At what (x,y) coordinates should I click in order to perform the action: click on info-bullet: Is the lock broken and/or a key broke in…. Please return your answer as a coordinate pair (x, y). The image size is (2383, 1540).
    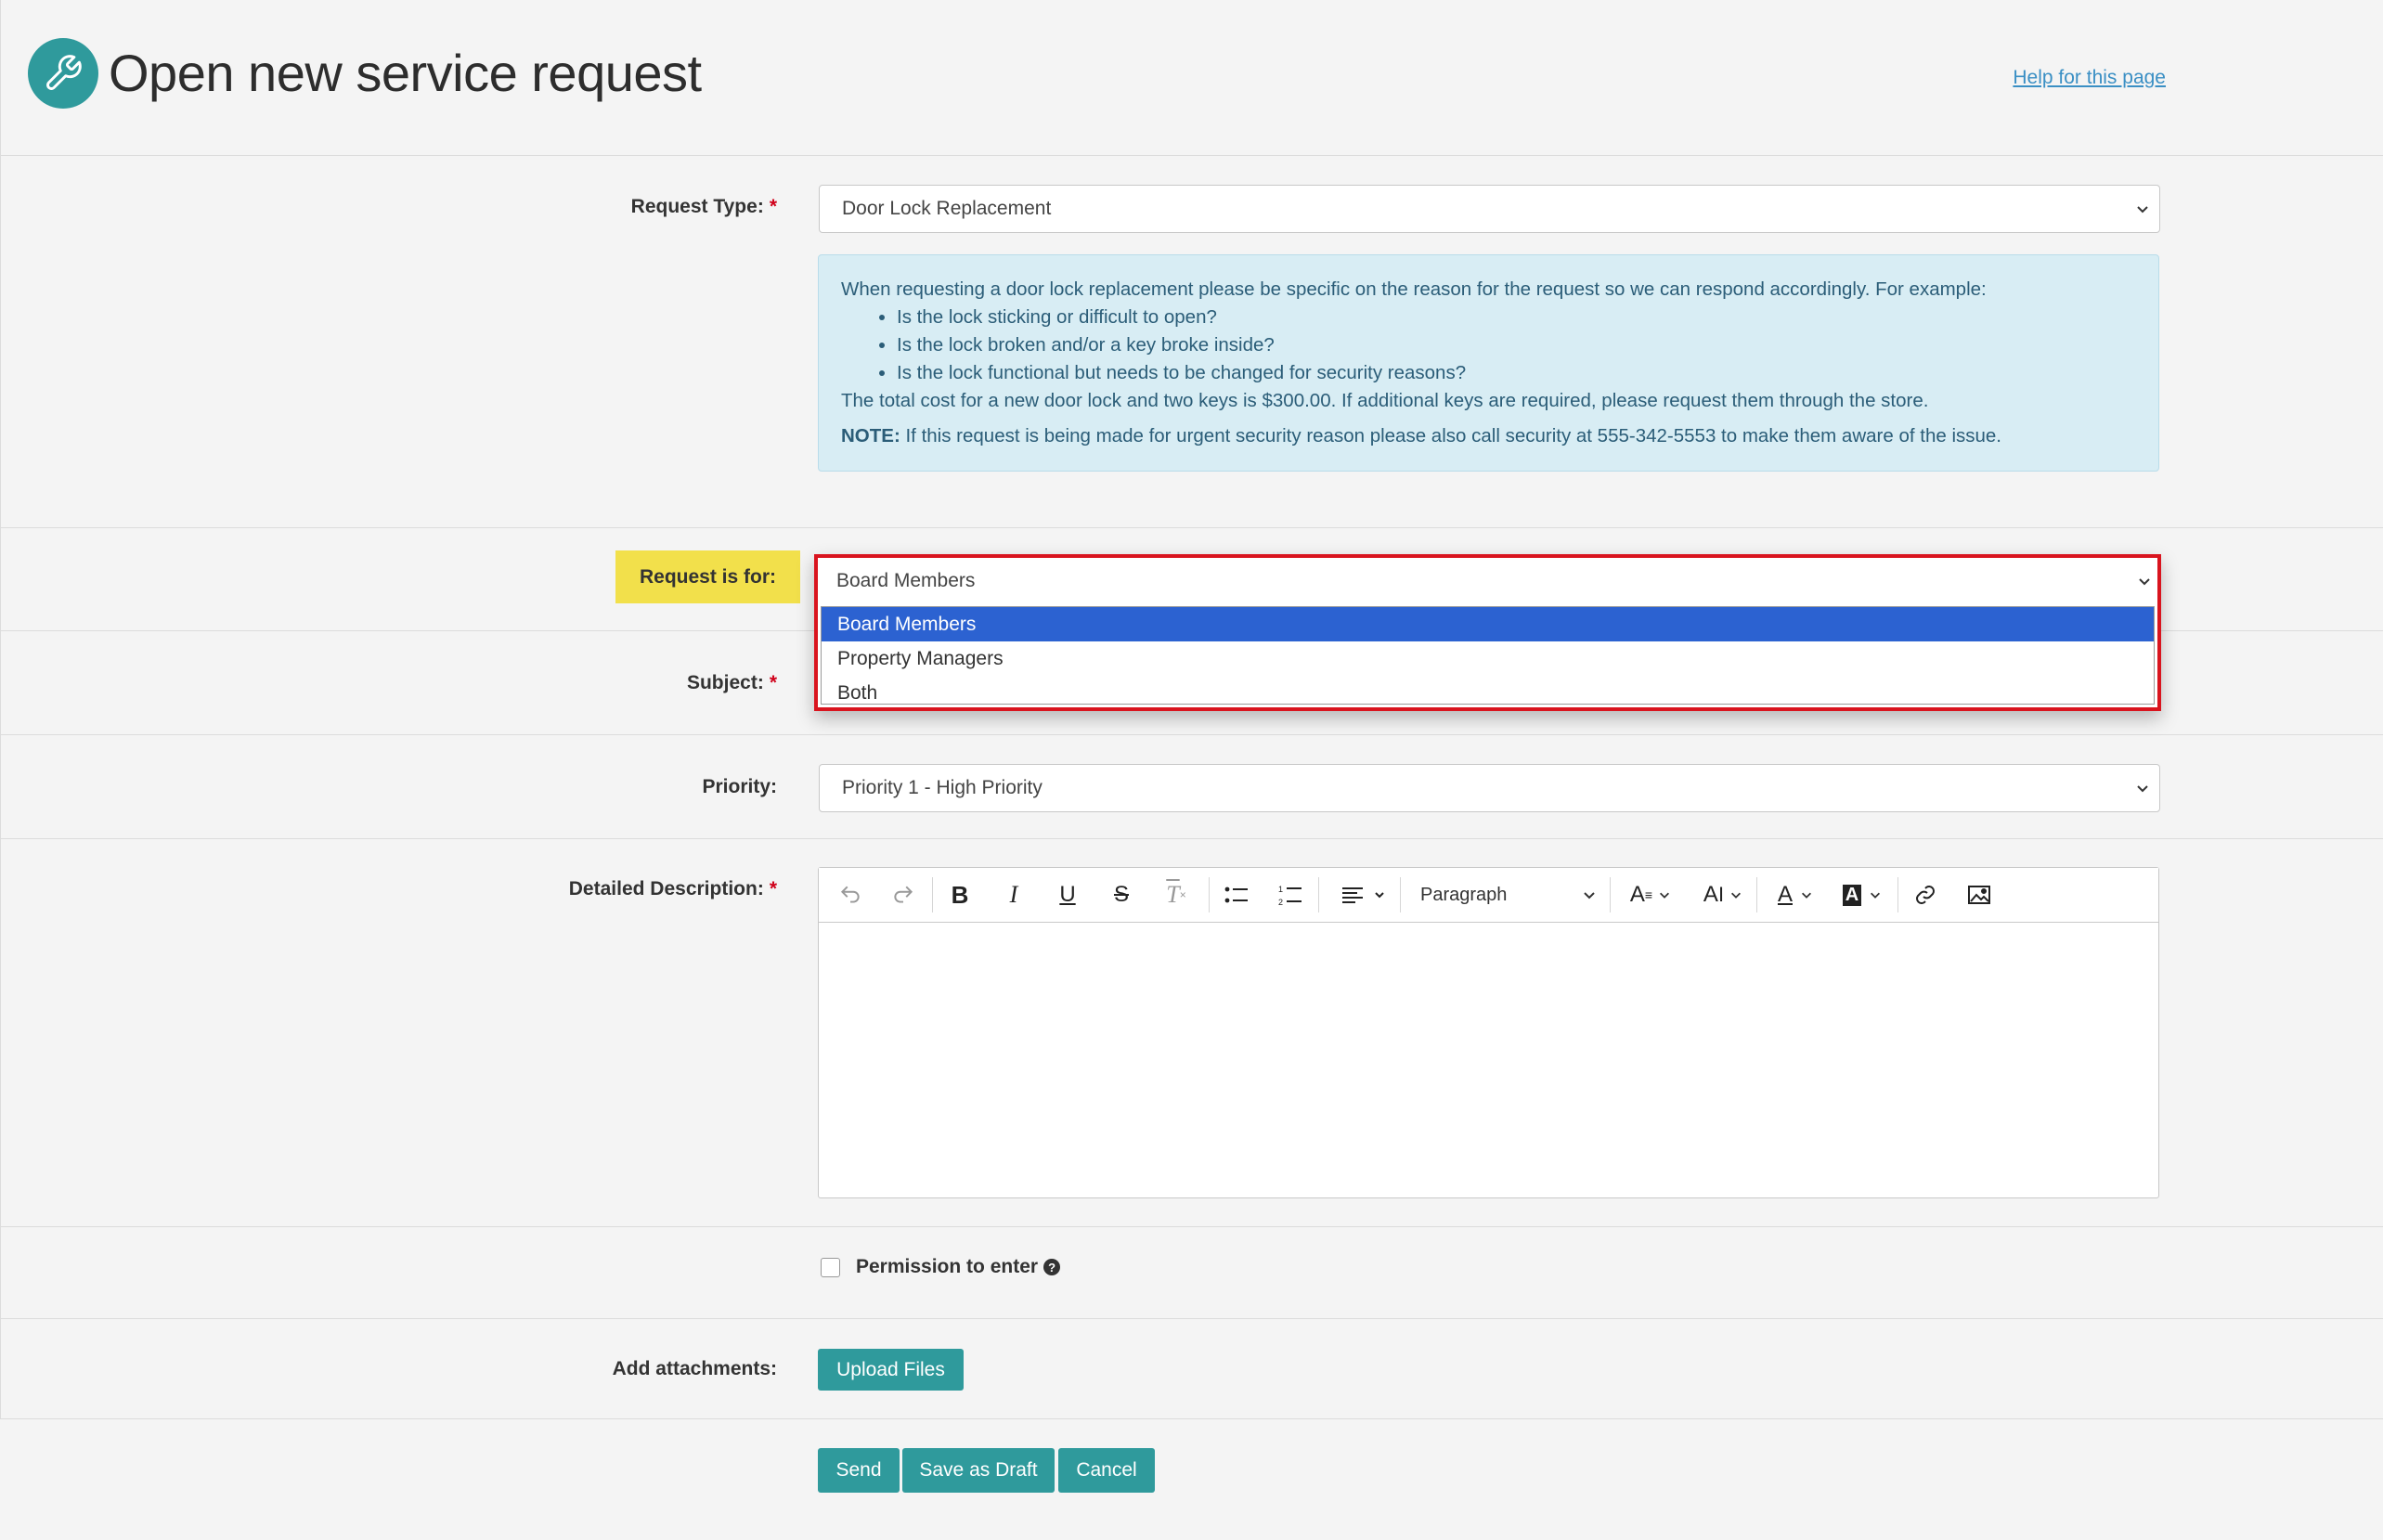
    Looking at the image, I should click on (1516, 345).